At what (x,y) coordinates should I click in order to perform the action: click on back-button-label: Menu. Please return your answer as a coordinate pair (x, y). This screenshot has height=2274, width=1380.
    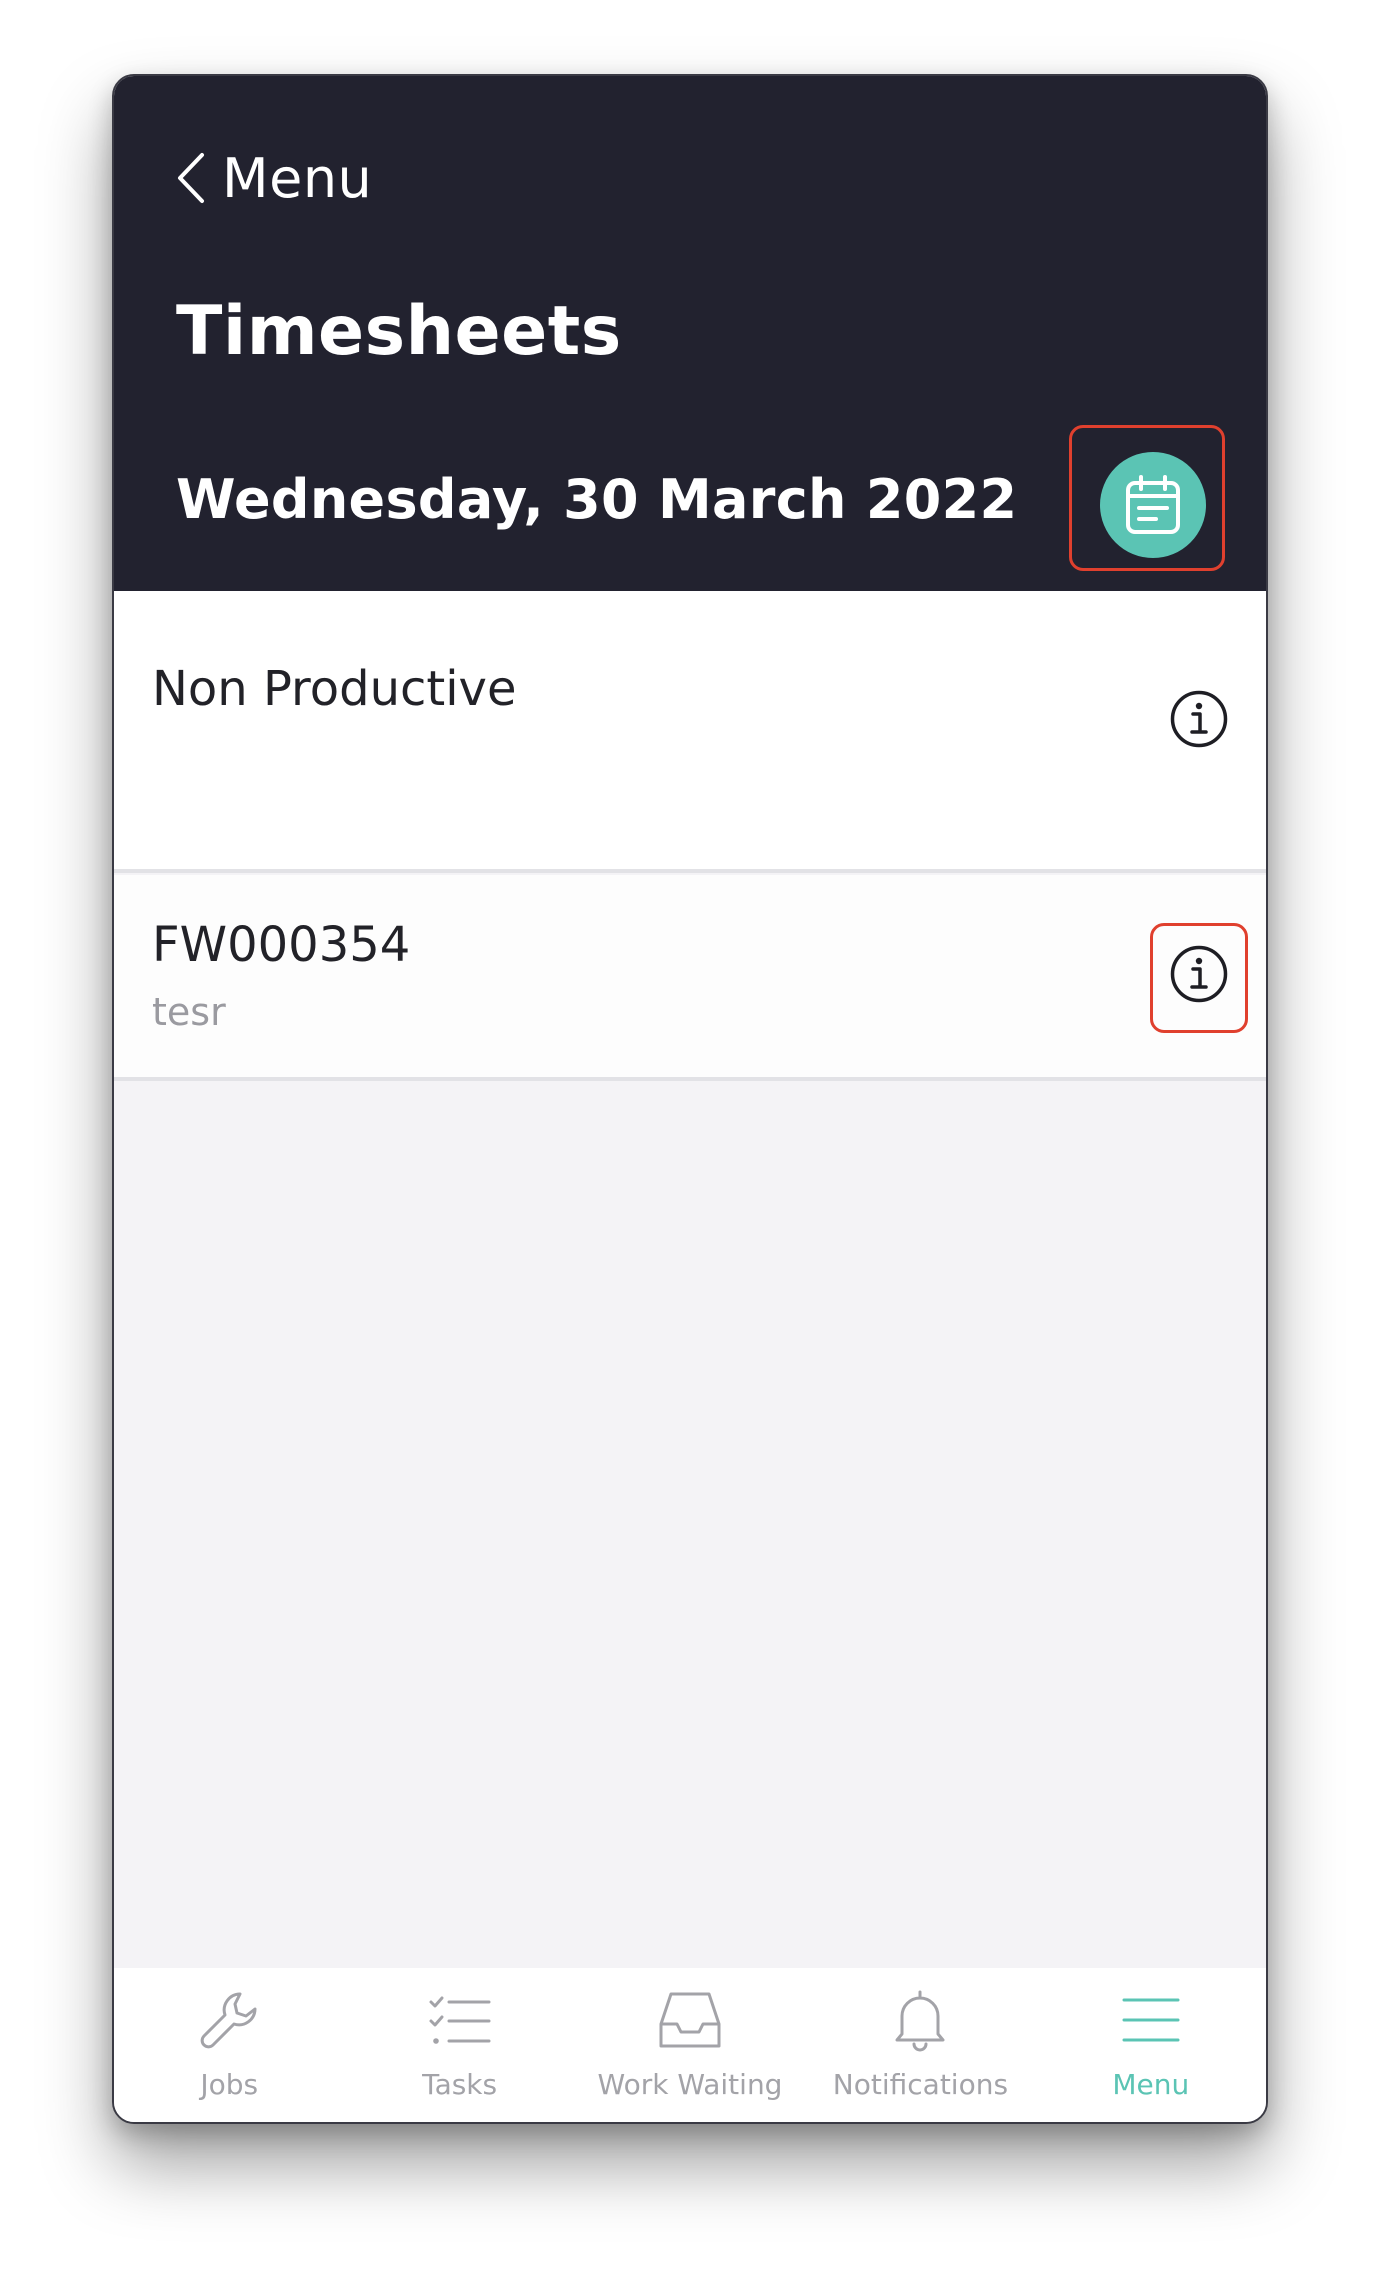
    Looking at the image, I should click on (297, 178).